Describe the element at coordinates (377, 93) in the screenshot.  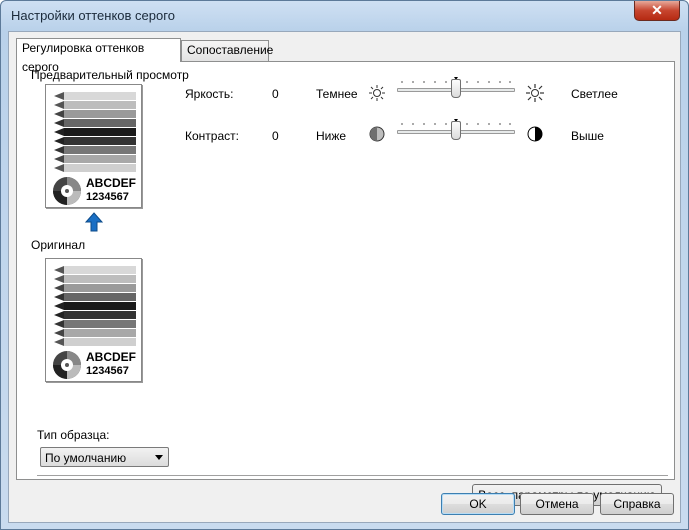
I see `sun-dim-icon` at that location.